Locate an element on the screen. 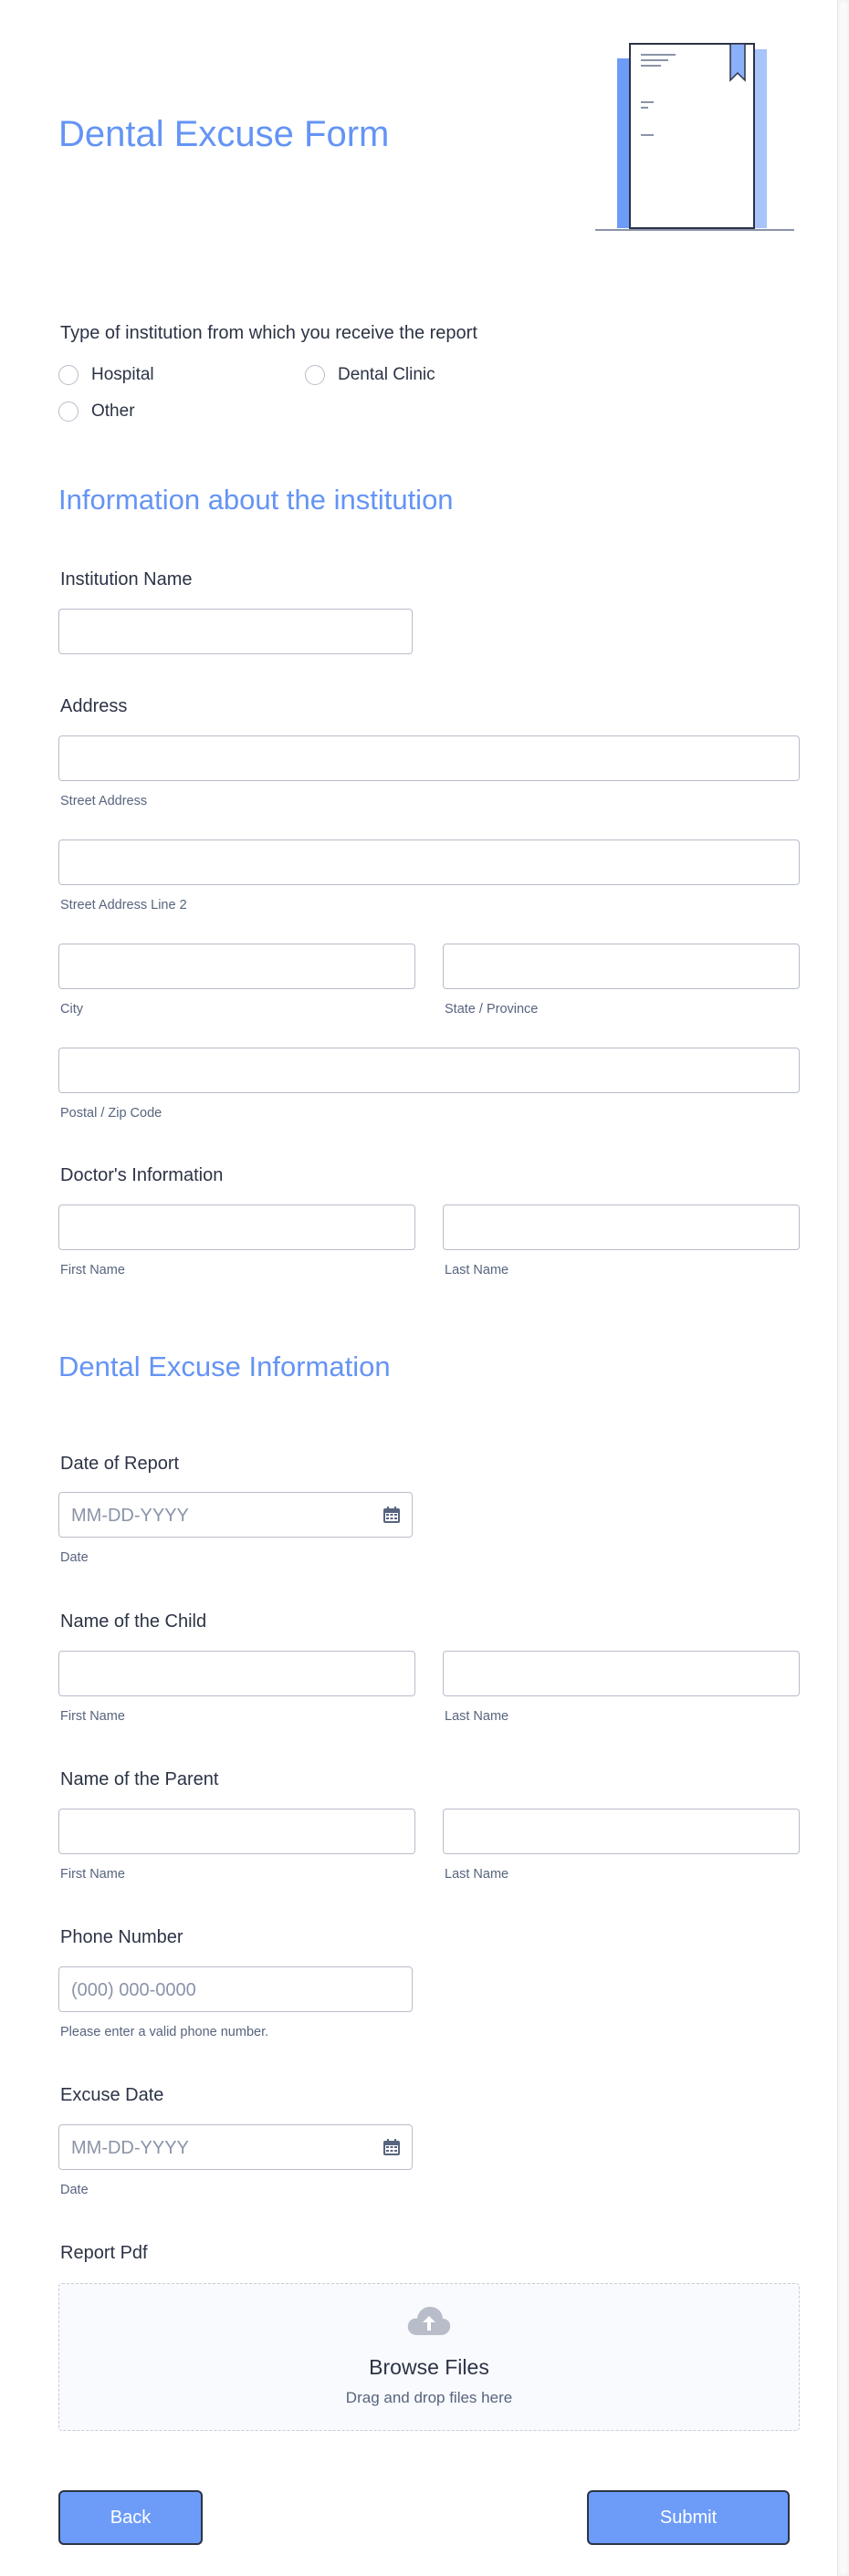 Image resolution: width=849 pixels, height=2576 pixels. city-sublabel: City is located at coordinates (71, 1009).